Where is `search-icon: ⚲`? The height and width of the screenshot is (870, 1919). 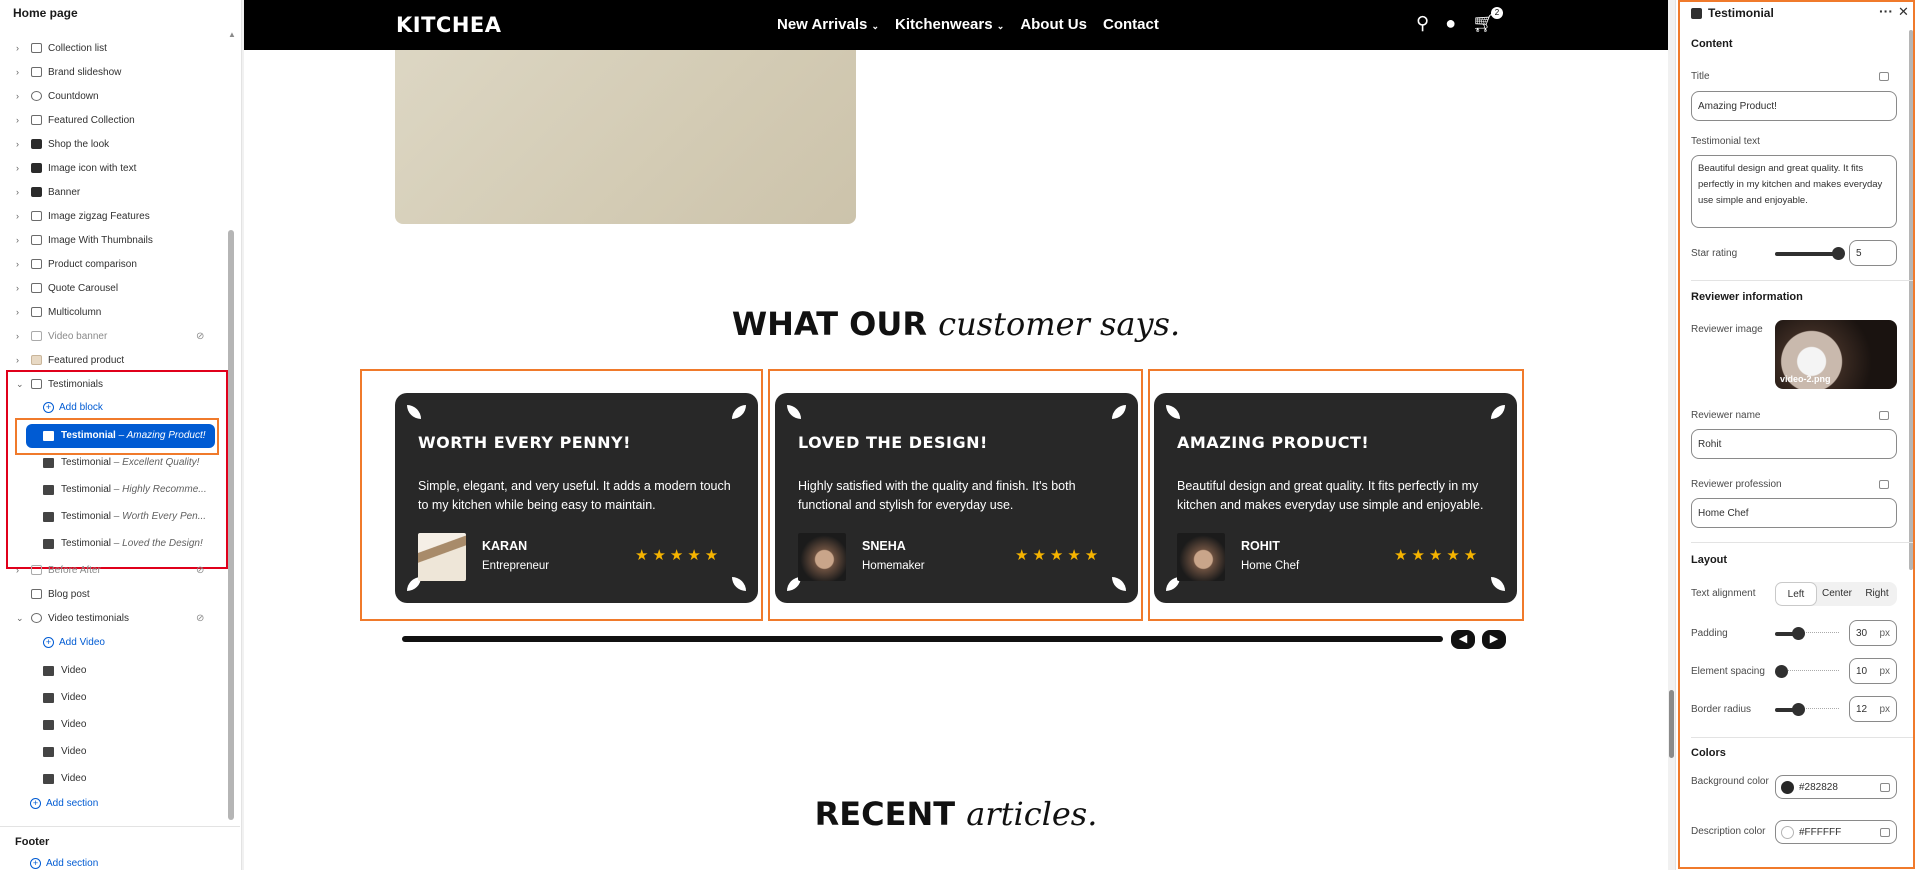 search-icon: ⚲ is located at coordinates (1422, 23).